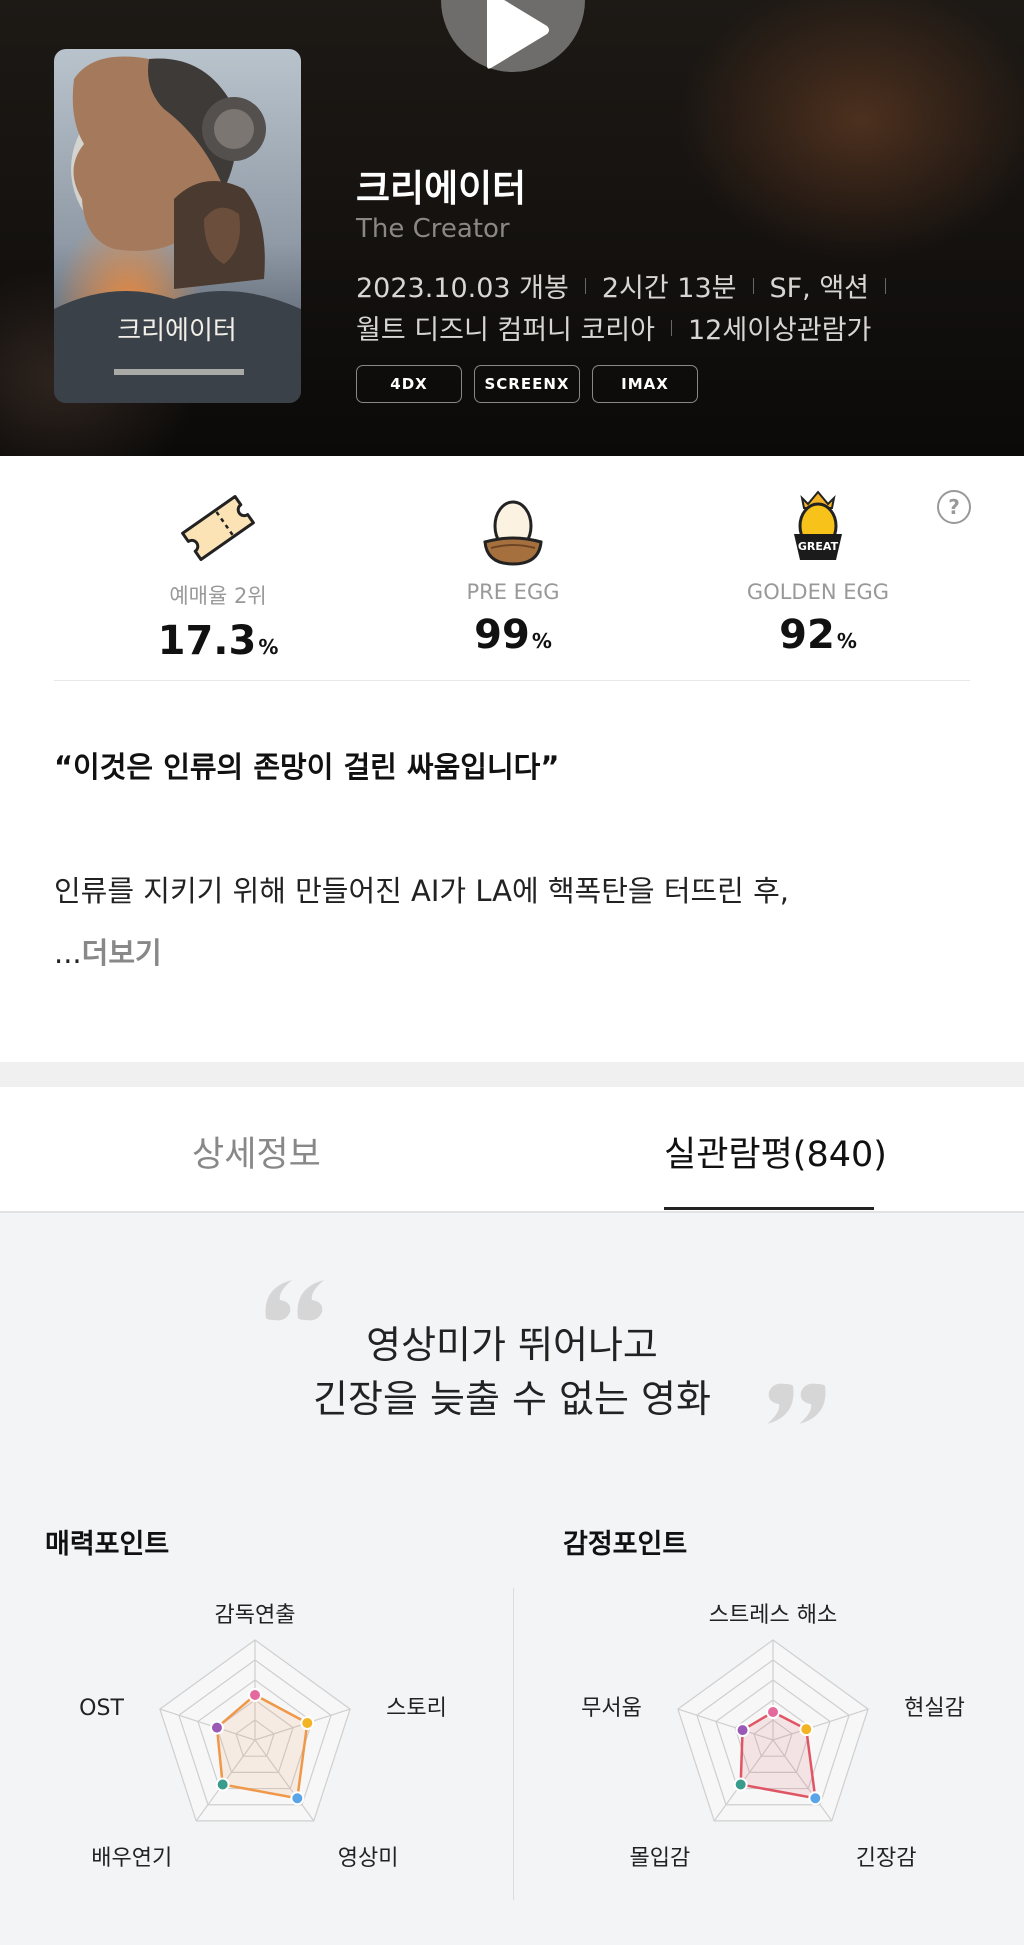 This screenshot has height=1945, width=1024. What do you see at coordinates (818, 592) in the screenshot?
I see `stat-label: GOLDEN EGG` at bounding box center [818, 592].